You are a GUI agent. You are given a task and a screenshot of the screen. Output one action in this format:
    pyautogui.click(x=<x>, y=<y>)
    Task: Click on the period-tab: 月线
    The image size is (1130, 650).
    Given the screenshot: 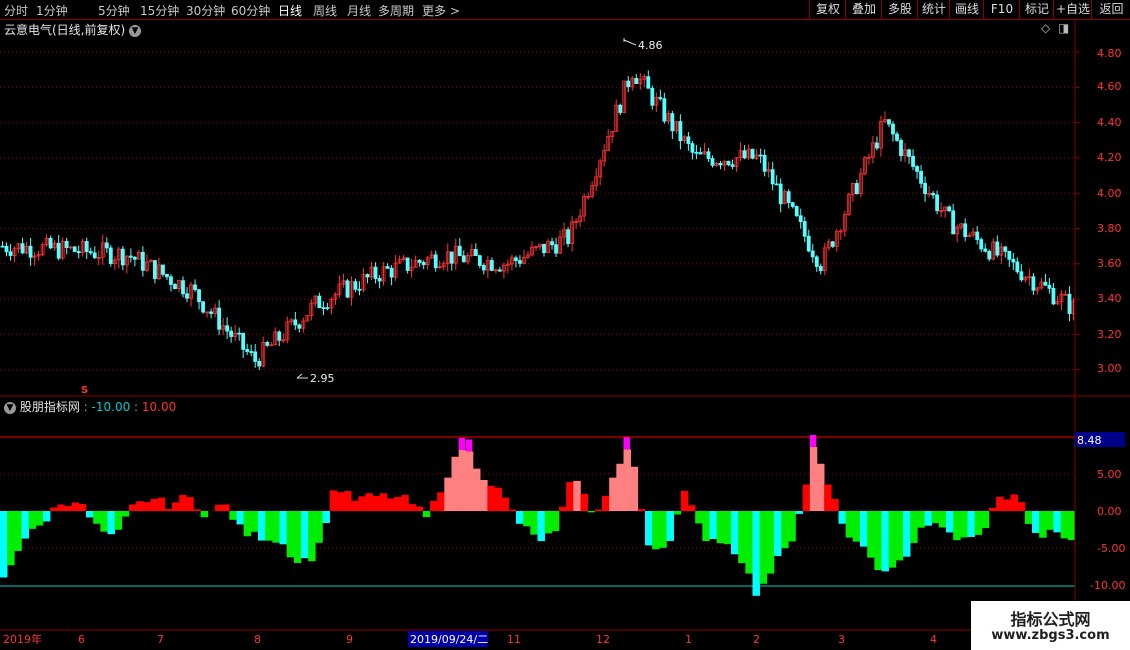 What is the action you would take?
    pyautogui.click(x=359, y=10)
    